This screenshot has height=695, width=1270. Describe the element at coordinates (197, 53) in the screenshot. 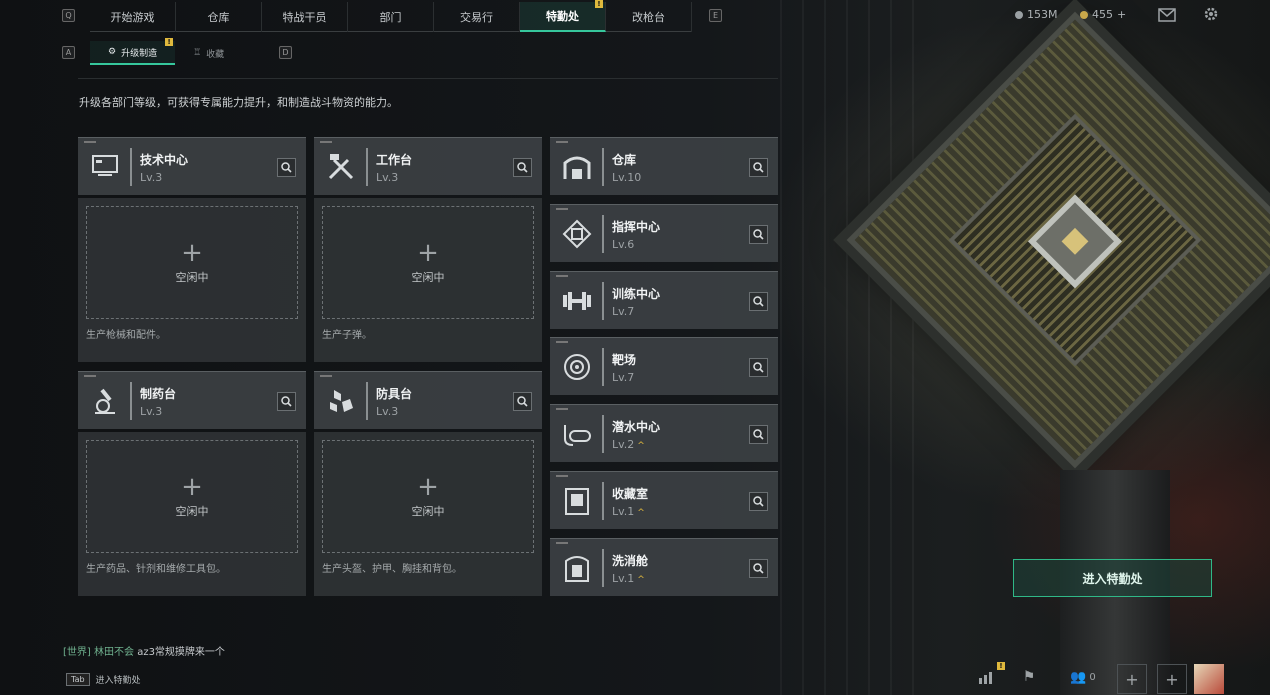

I see `trophy-icon: ♖` at that location.